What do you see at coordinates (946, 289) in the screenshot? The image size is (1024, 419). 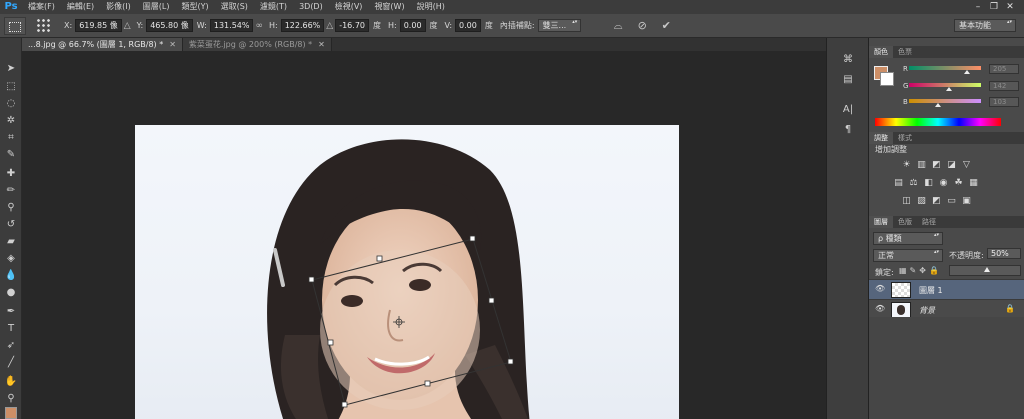 I see `layer-row: 👁 圖層 1` at bounding box center [946, 289].